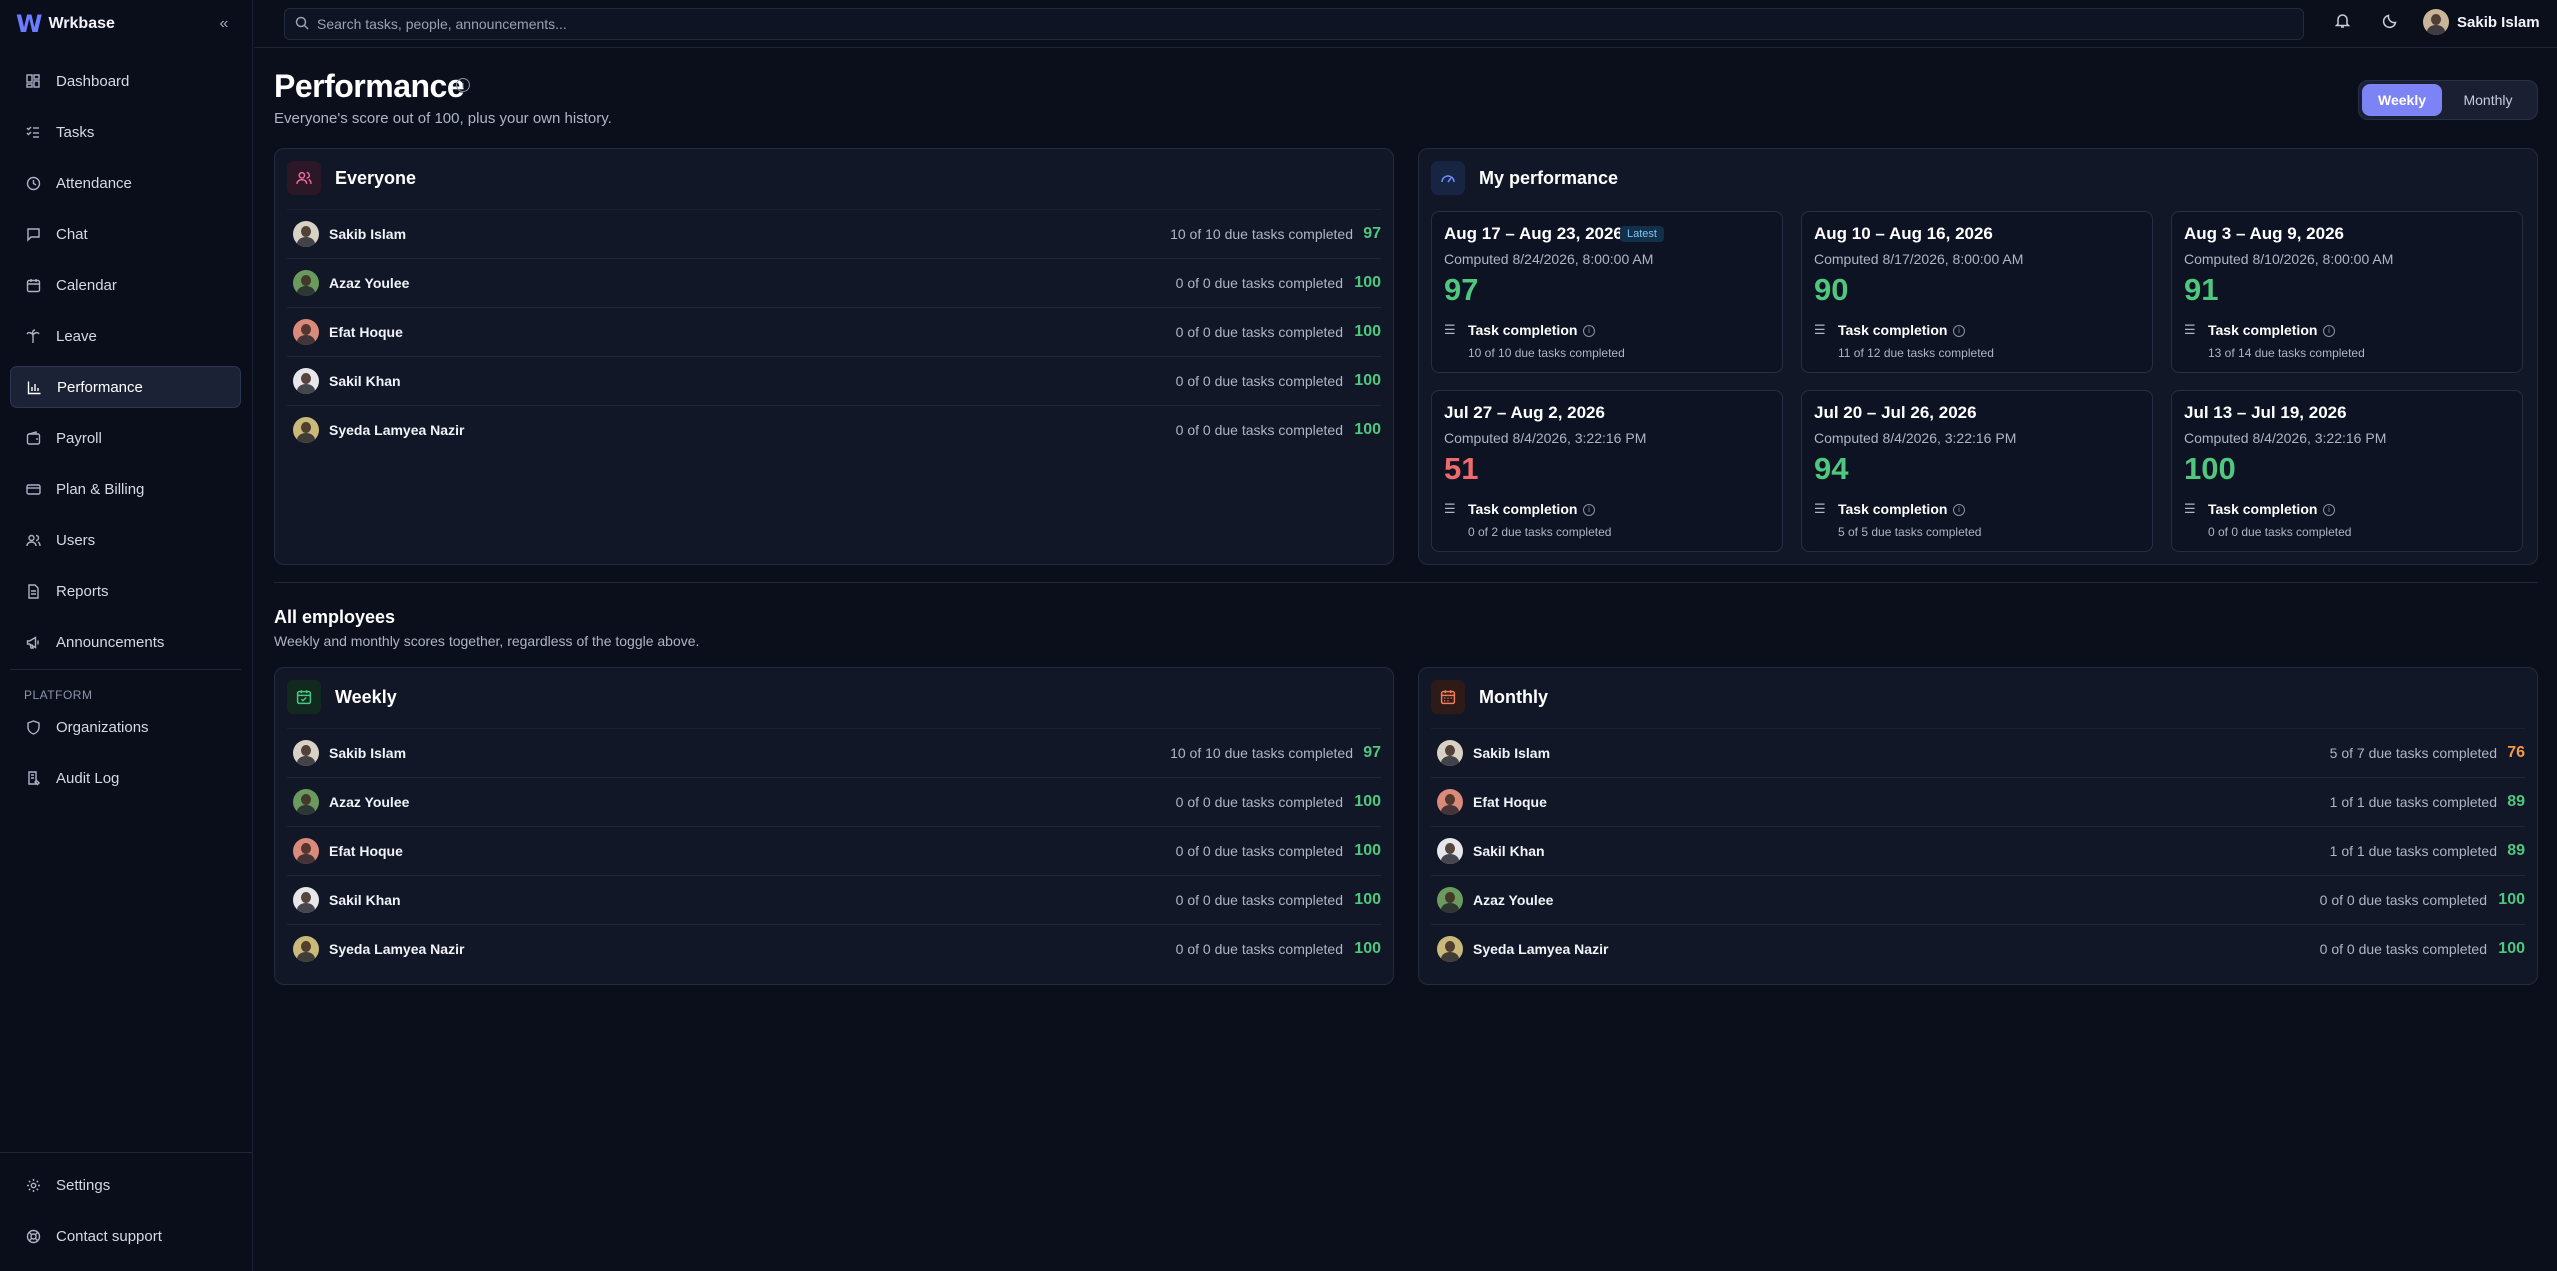 This screenshot has height=1271, width=2557. I want to click on log-icon, so click(33, 778).